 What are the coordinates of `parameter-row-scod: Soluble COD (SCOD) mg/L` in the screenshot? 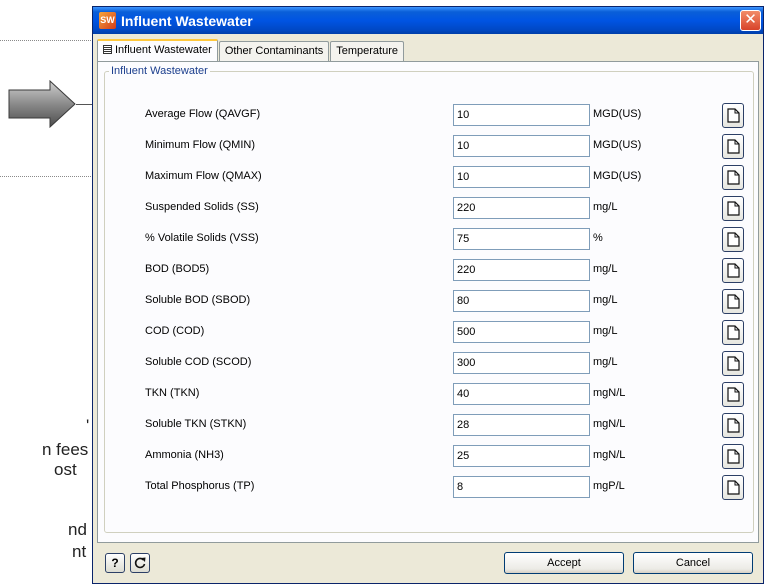 It's located at (430, 363).